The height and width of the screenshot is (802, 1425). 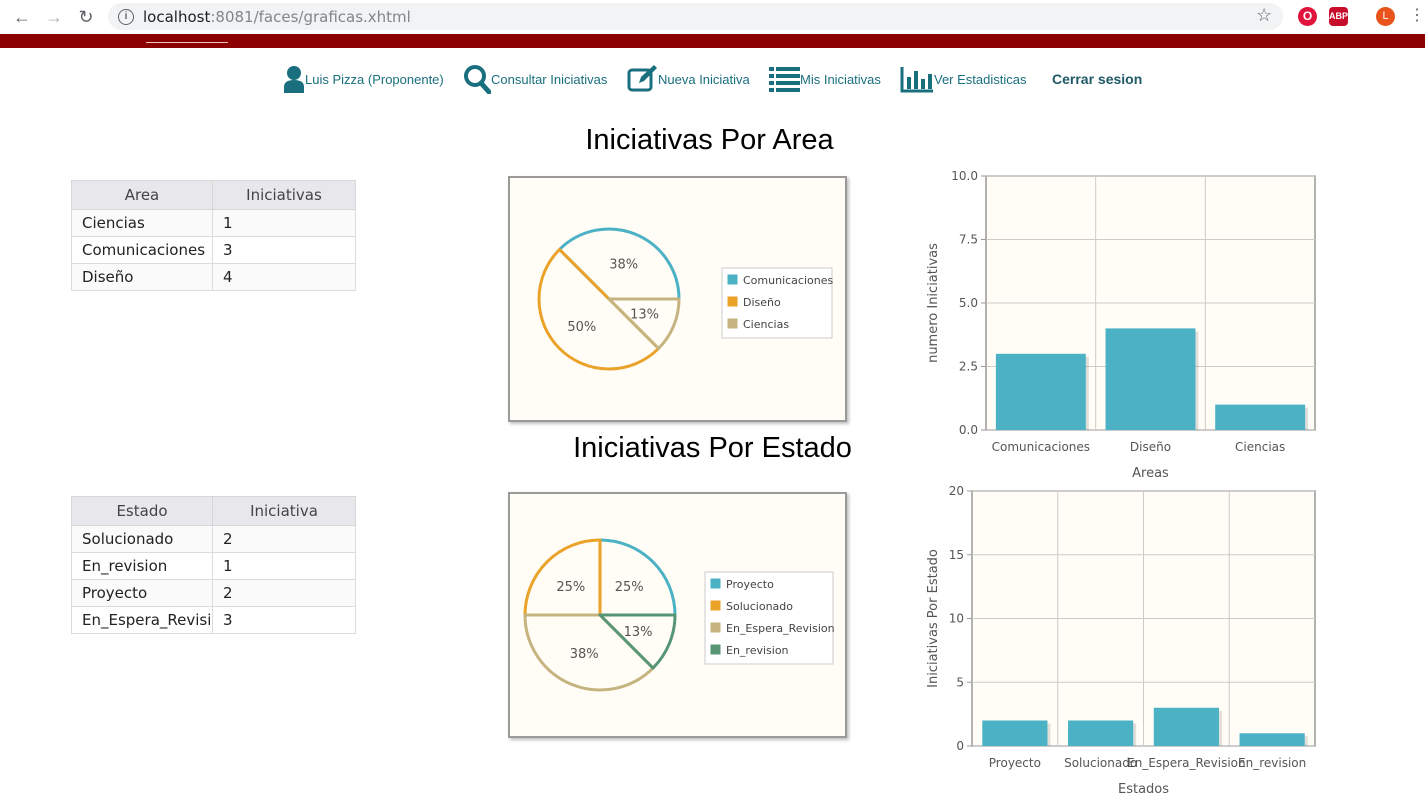 What do you see at coordinates (1417, 16) in the screenshot?
I see `browser-menu-icon: ⋮` at bounding box center [1417, 16].